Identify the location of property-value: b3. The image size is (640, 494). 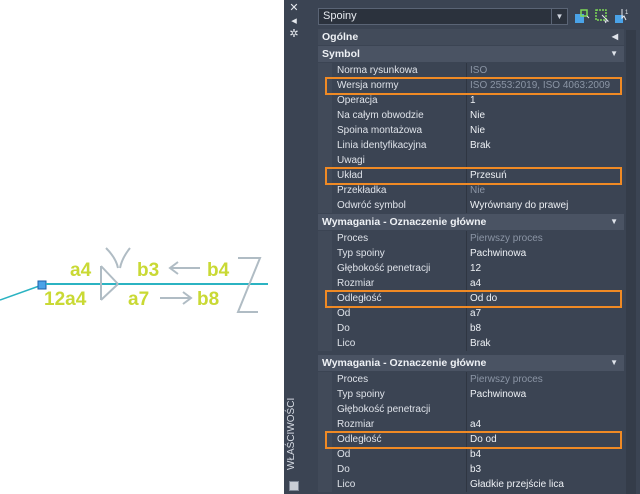
(545, 469).